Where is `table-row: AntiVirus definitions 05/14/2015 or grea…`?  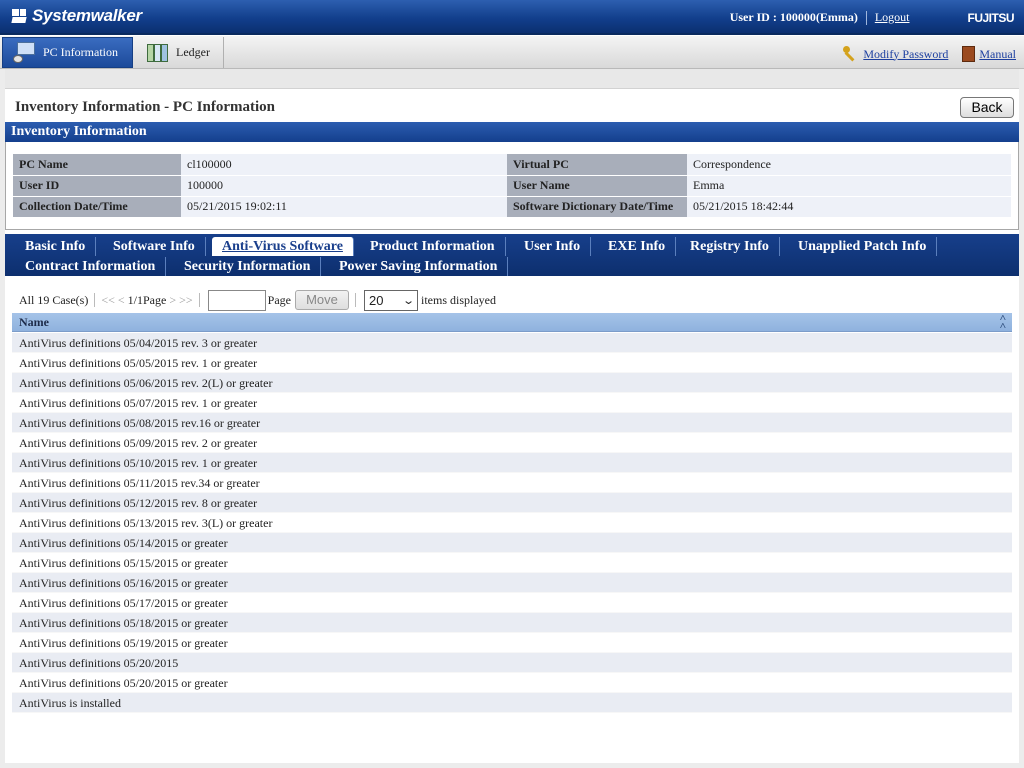 table-row: AntiVirus definitions 05/14/2015 or grea… is located at coordinates (512, 543).